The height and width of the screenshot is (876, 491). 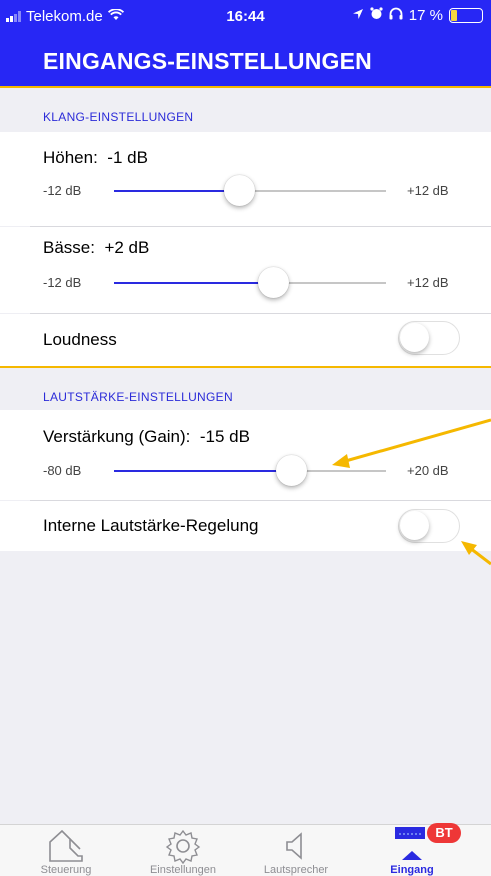 What do you see at coordinates (118, 117) in the screenshot?
I see `section-title-sound: KLANG-EINSTELLUNGEN` at bounding box center [118, 117].